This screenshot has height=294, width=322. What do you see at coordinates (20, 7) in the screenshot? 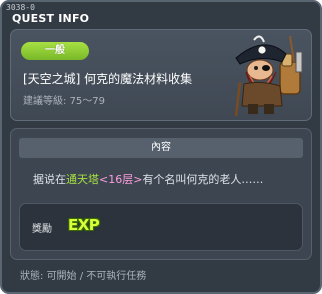
I see `quest-id: 3038-0` at bounding box center [20, 7].